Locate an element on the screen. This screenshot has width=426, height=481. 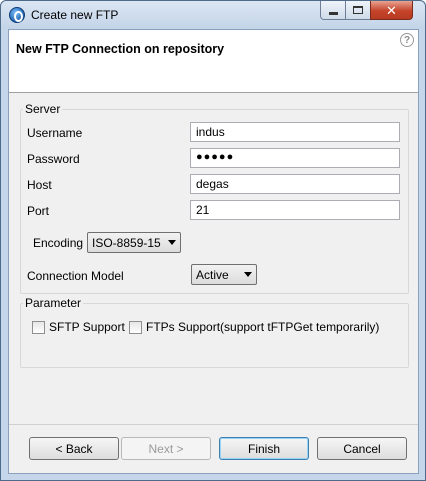
username-field: indus is located at coordinates (295, 132).